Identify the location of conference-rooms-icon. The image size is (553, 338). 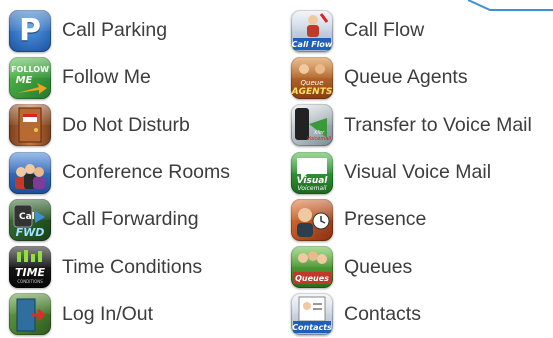
(30, 172).